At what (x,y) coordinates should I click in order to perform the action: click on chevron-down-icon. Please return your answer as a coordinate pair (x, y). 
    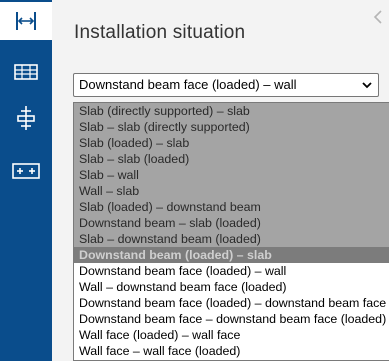
    Looking at the image, I should click on (367, 85).